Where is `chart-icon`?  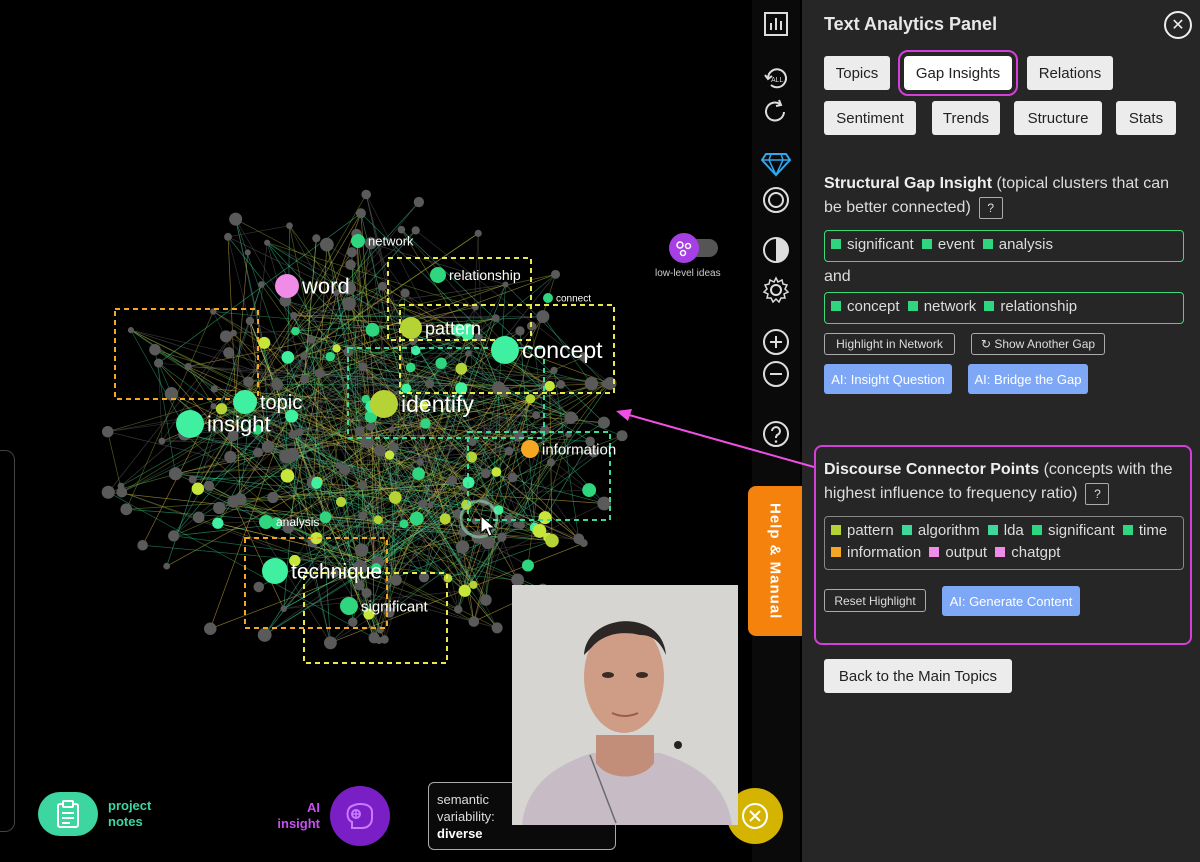 chart-icon is located at coordinates (776, 24).